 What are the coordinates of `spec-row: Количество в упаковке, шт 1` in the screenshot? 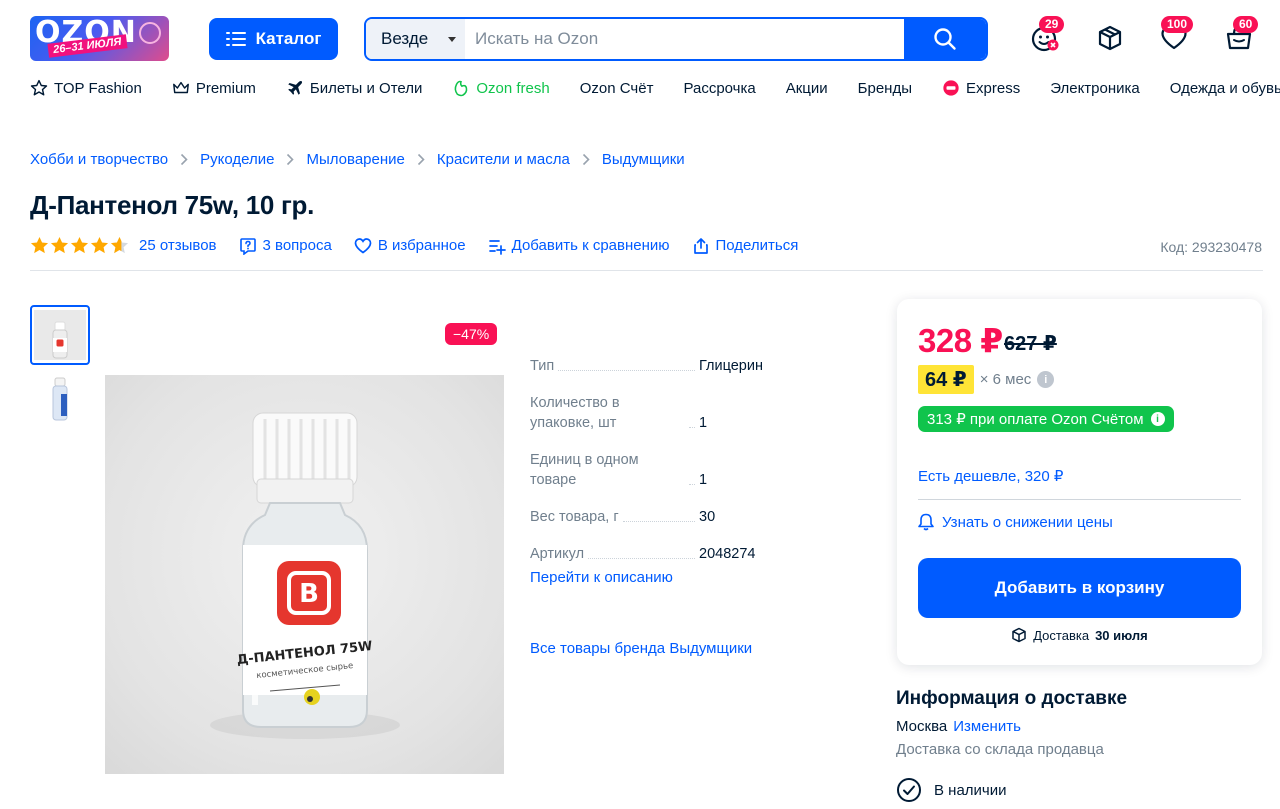 It's located at (680, 413).